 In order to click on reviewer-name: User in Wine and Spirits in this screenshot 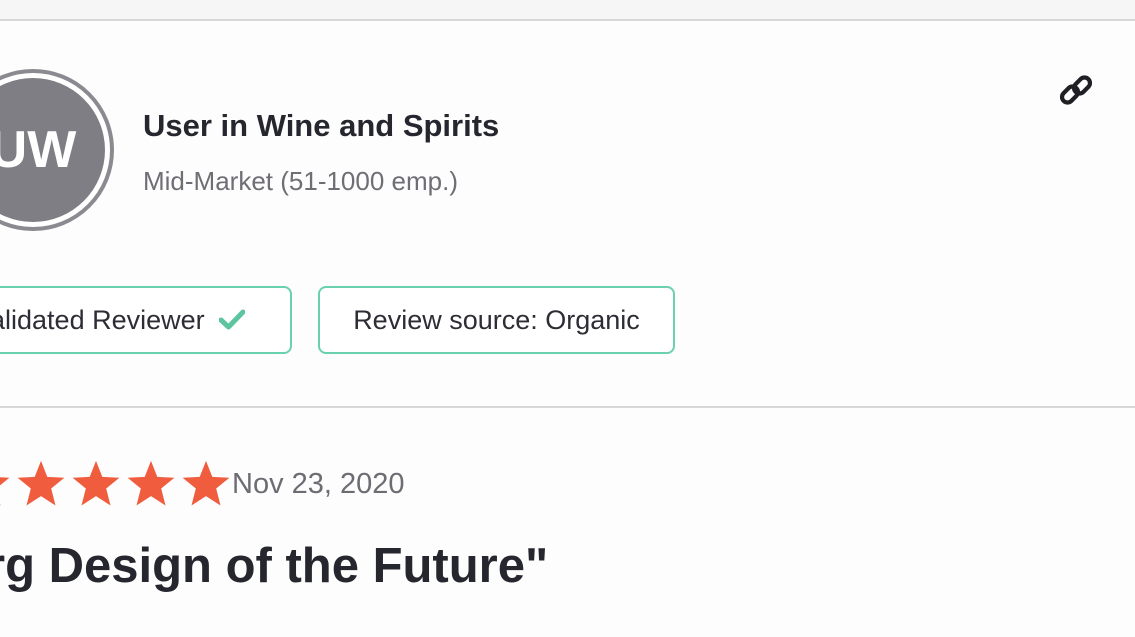, I will do `click(321, 125)`.